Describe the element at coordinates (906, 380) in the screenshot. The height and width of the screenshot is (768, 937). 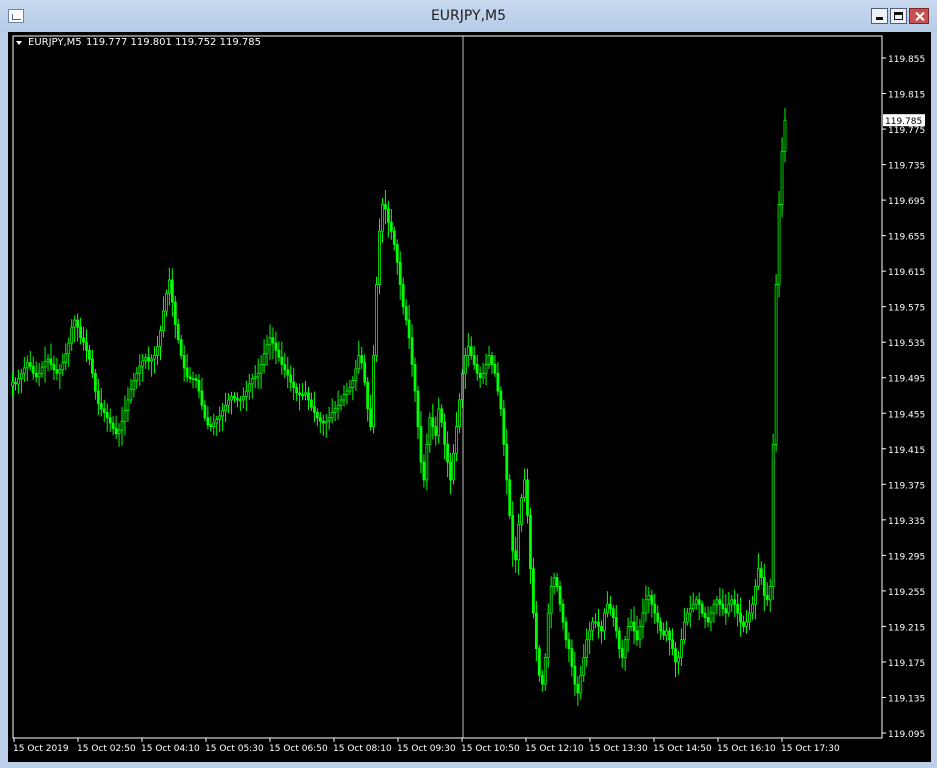
I see `price-tick-label: 119.495` at that location.